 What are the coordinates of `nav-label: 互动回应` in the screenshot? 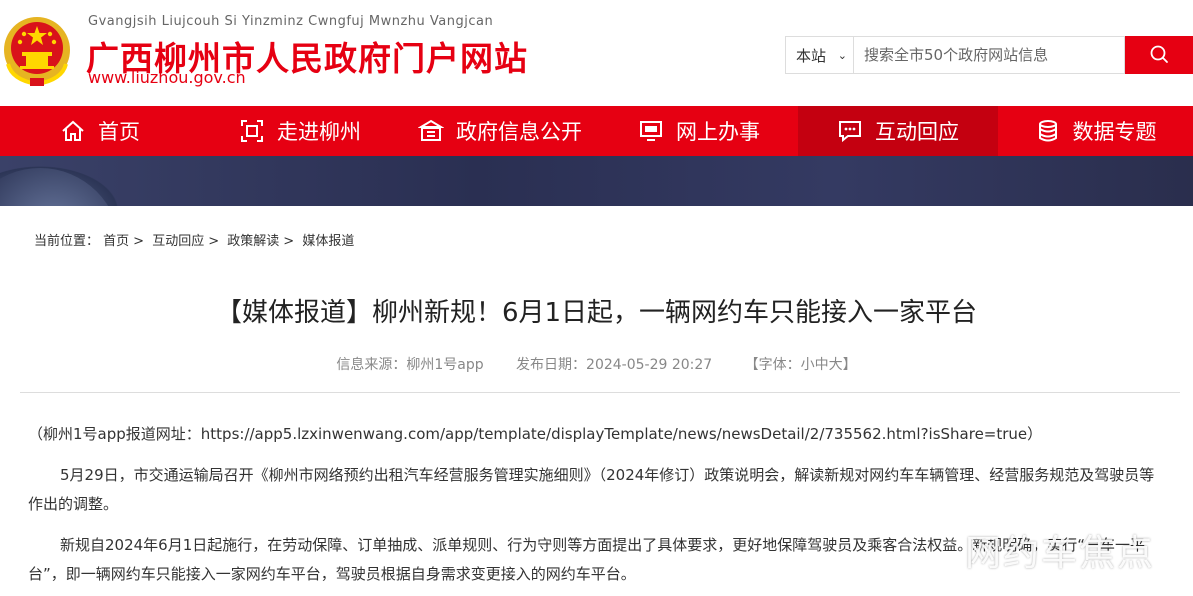 It's located at (917, 132).